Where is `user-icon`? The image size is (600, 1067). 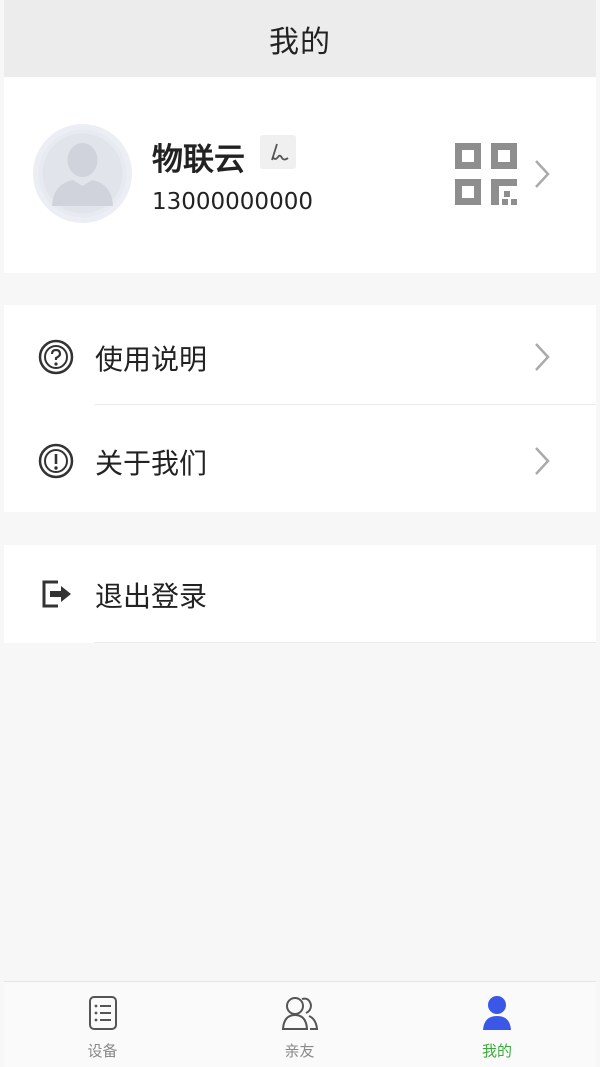
user-icon is located at coordinates (497, 1013).